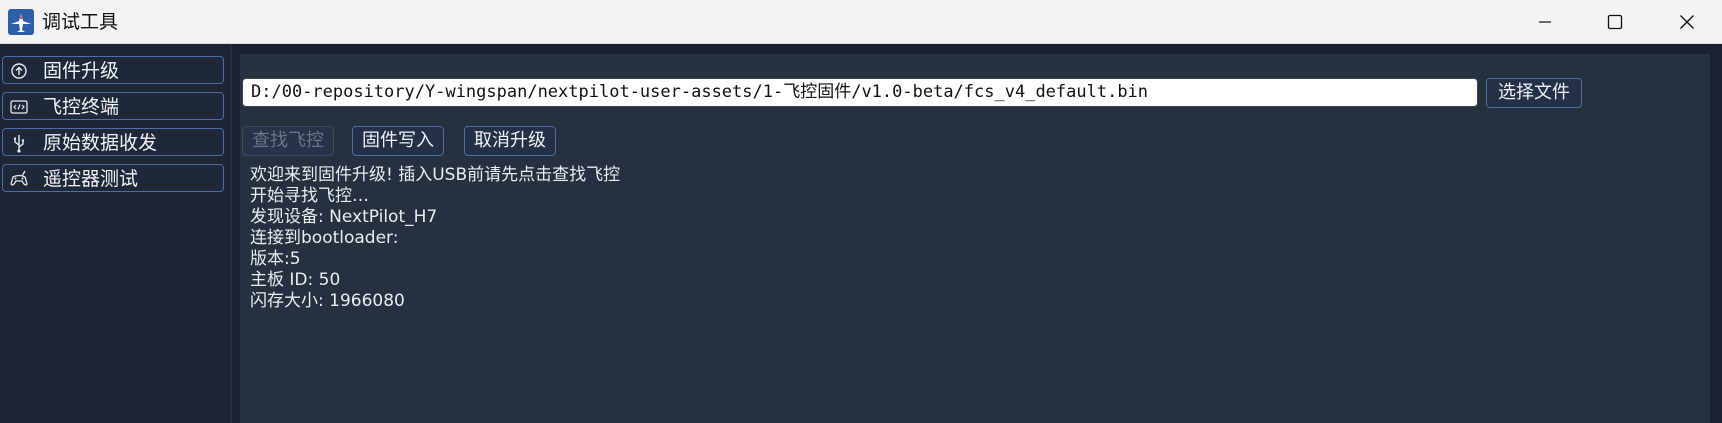 This screenshot has height=423, width=1722. I want to click on write-firmware-button: 固件写入, so click(398, 141).